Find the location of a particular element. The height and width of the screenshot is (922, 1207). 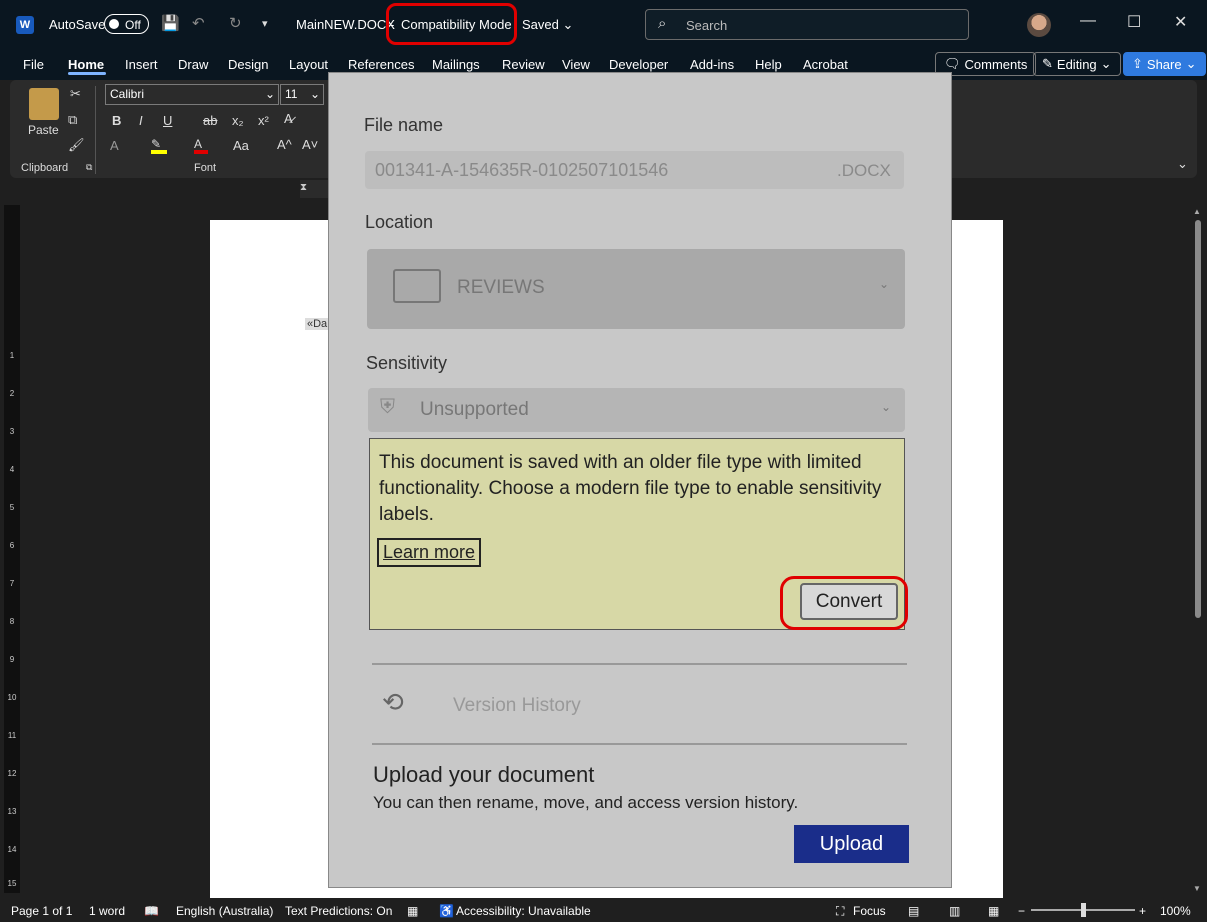

share-button: ⇪ Share ⌄ is located at coordinates (1164, 64).